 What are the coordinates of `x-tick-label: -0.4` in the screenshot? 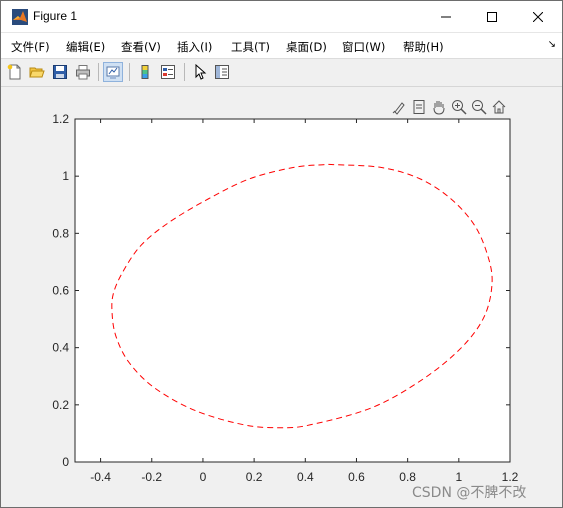 It's located at (100, 477).